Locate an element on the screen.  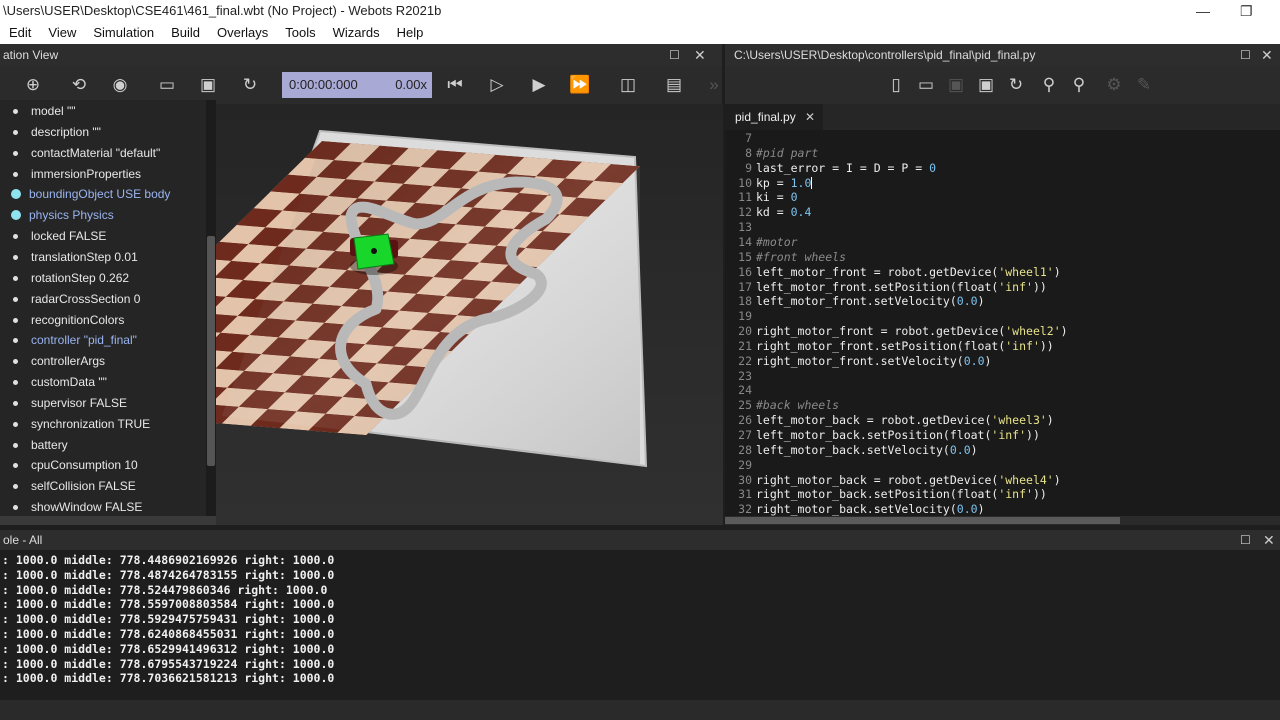
screenshot-icon: » is located at coordinates (714, 85).